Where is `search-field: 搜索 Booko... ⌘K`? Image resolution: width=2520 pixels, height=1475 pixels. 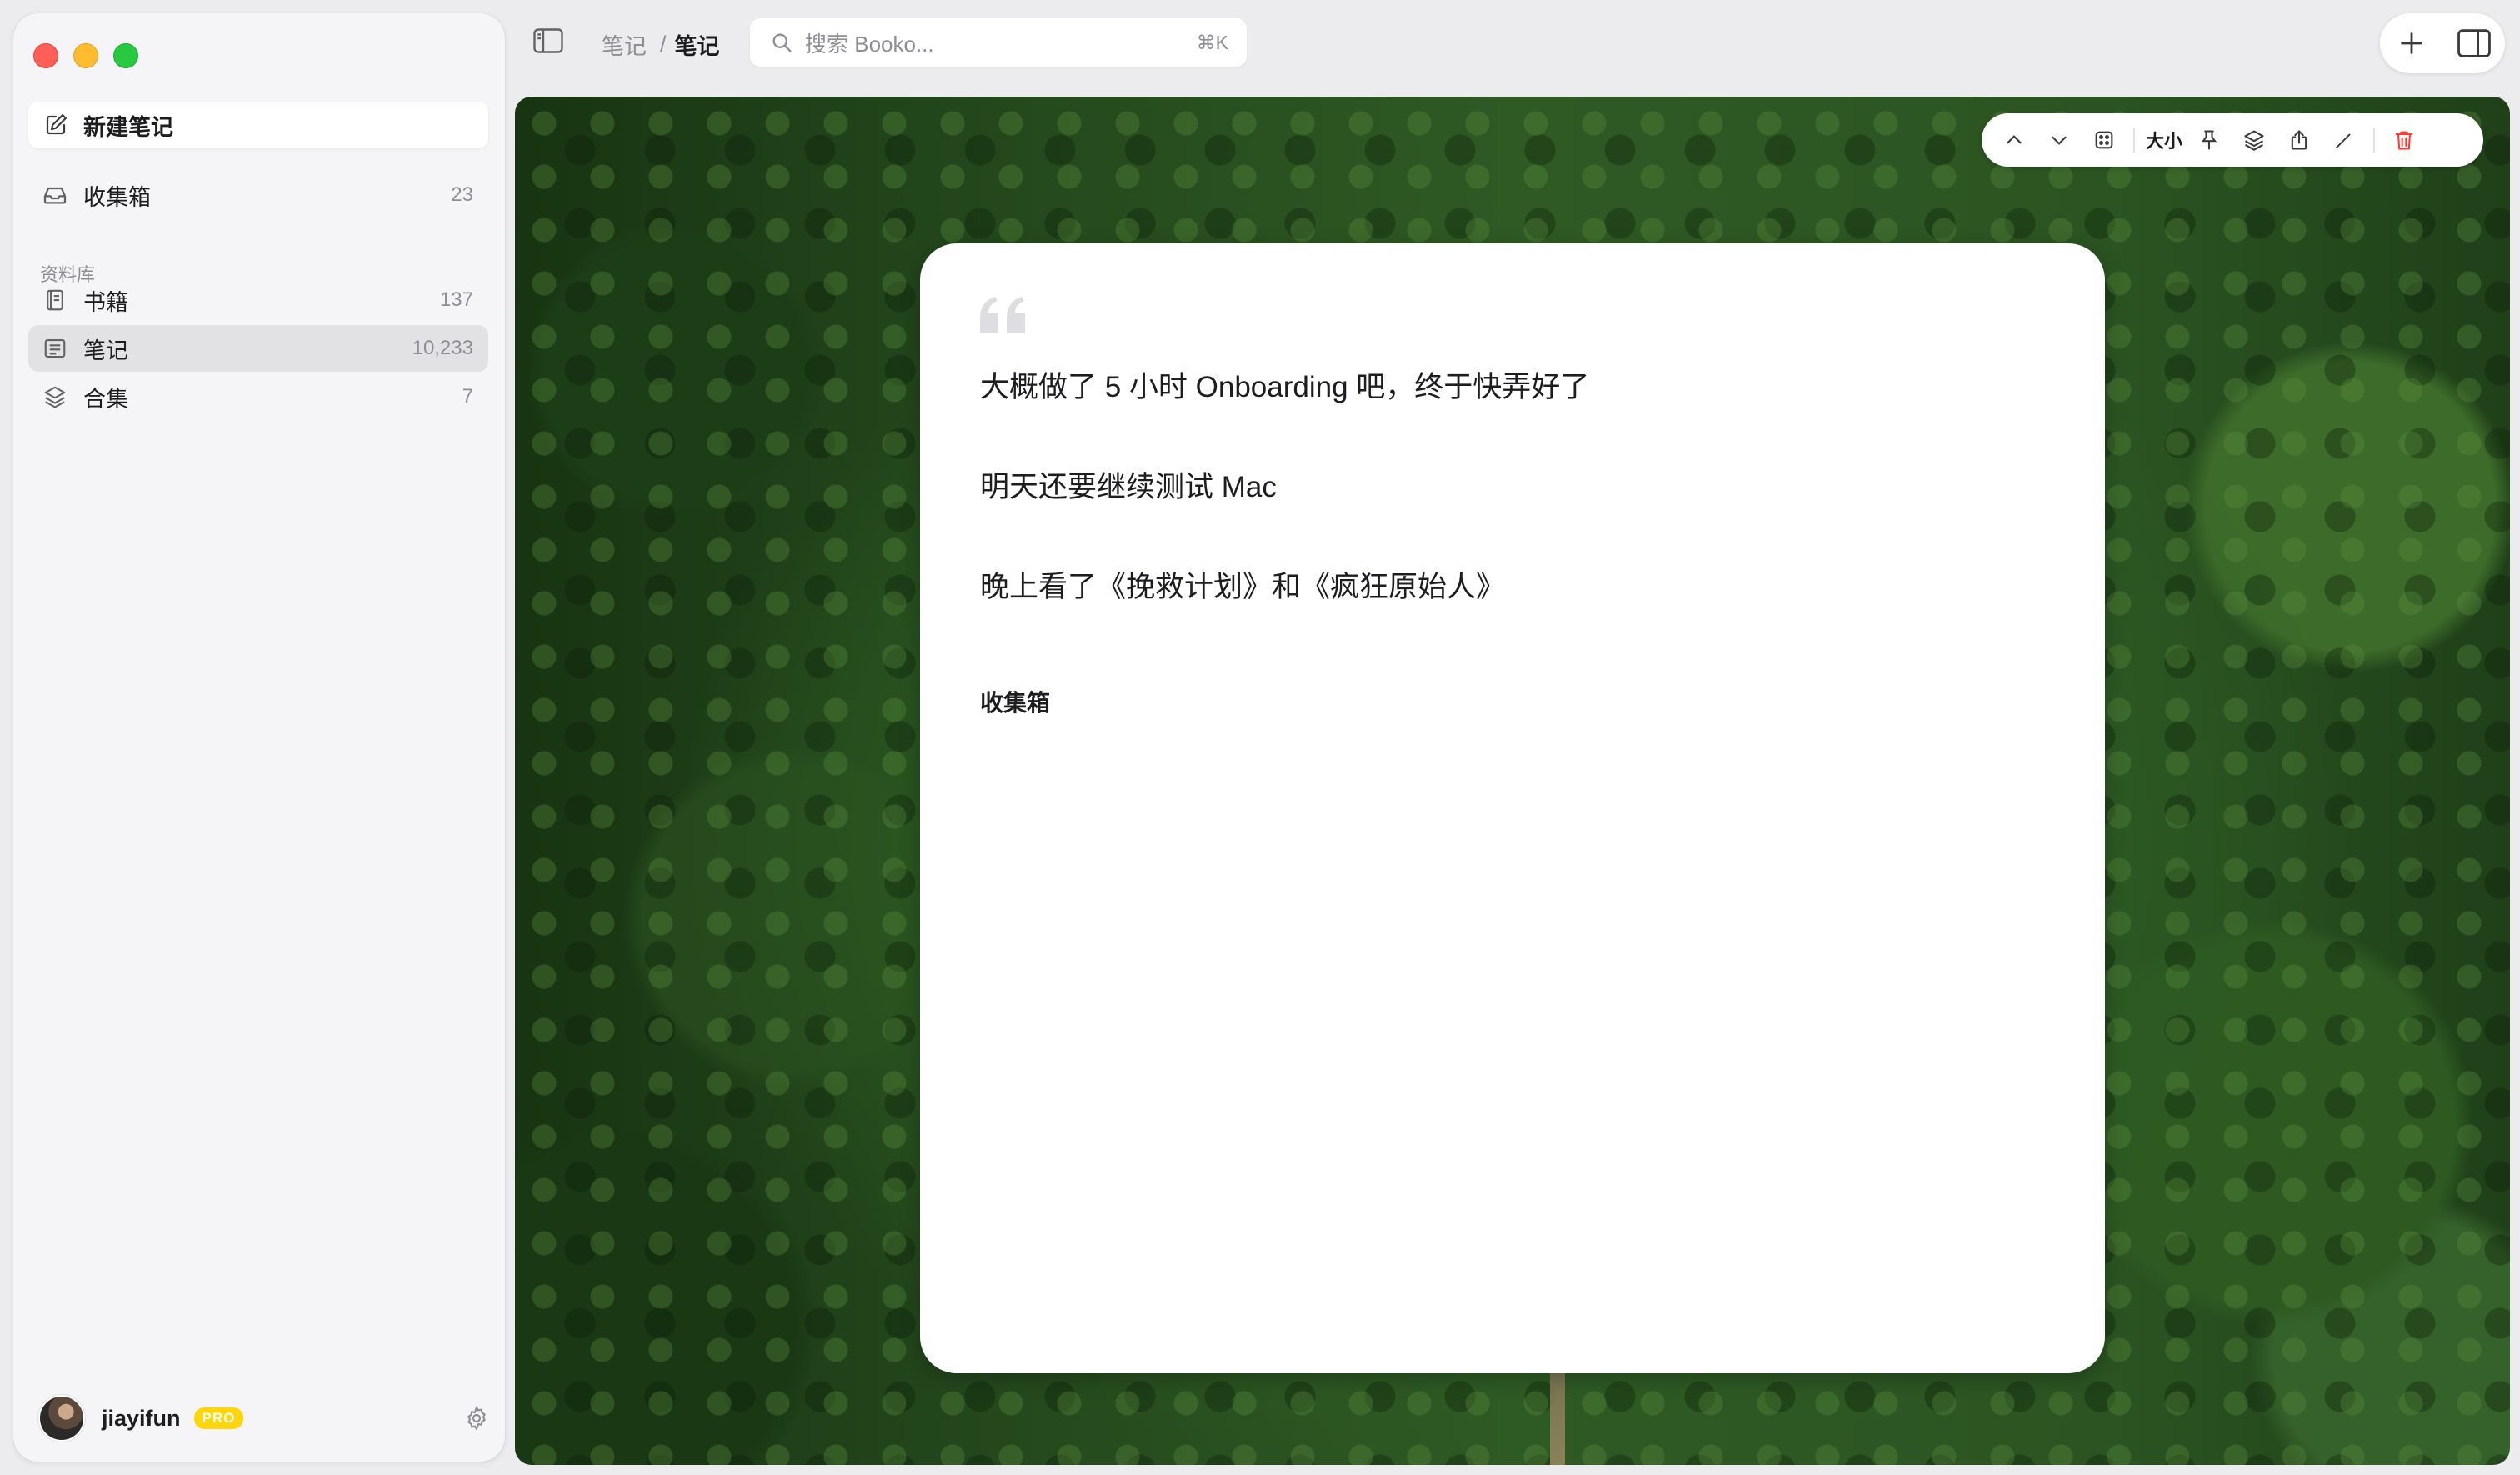 search-field: 搜索 Booko... ⌘K is located at coordinates (999, 42).